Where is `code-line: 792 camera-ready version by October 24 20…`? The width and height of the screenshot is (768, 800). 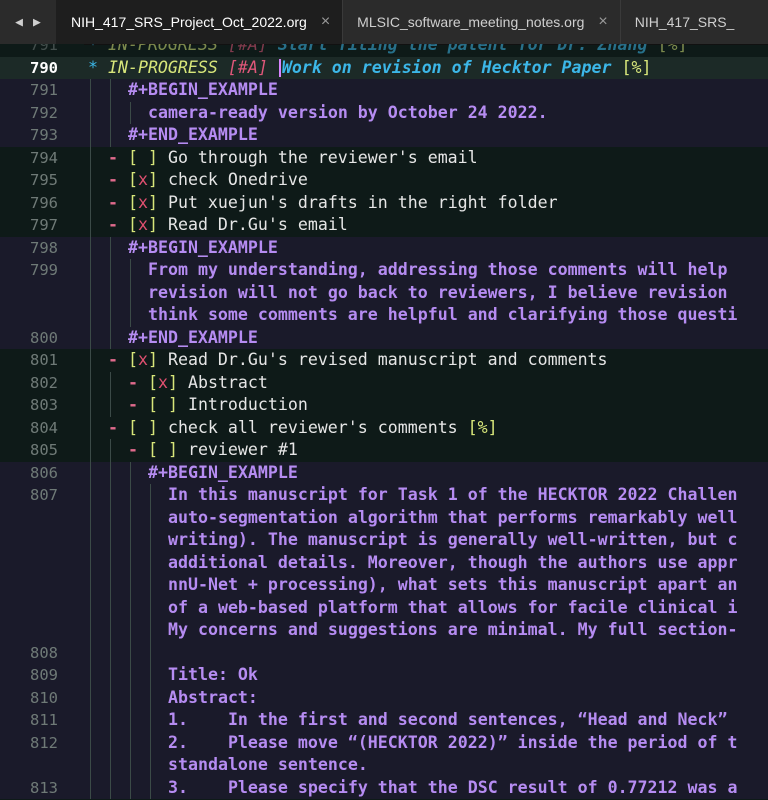
code-line: 792 camera-ready version by October 24 20… is located at coordinates (384, 113).